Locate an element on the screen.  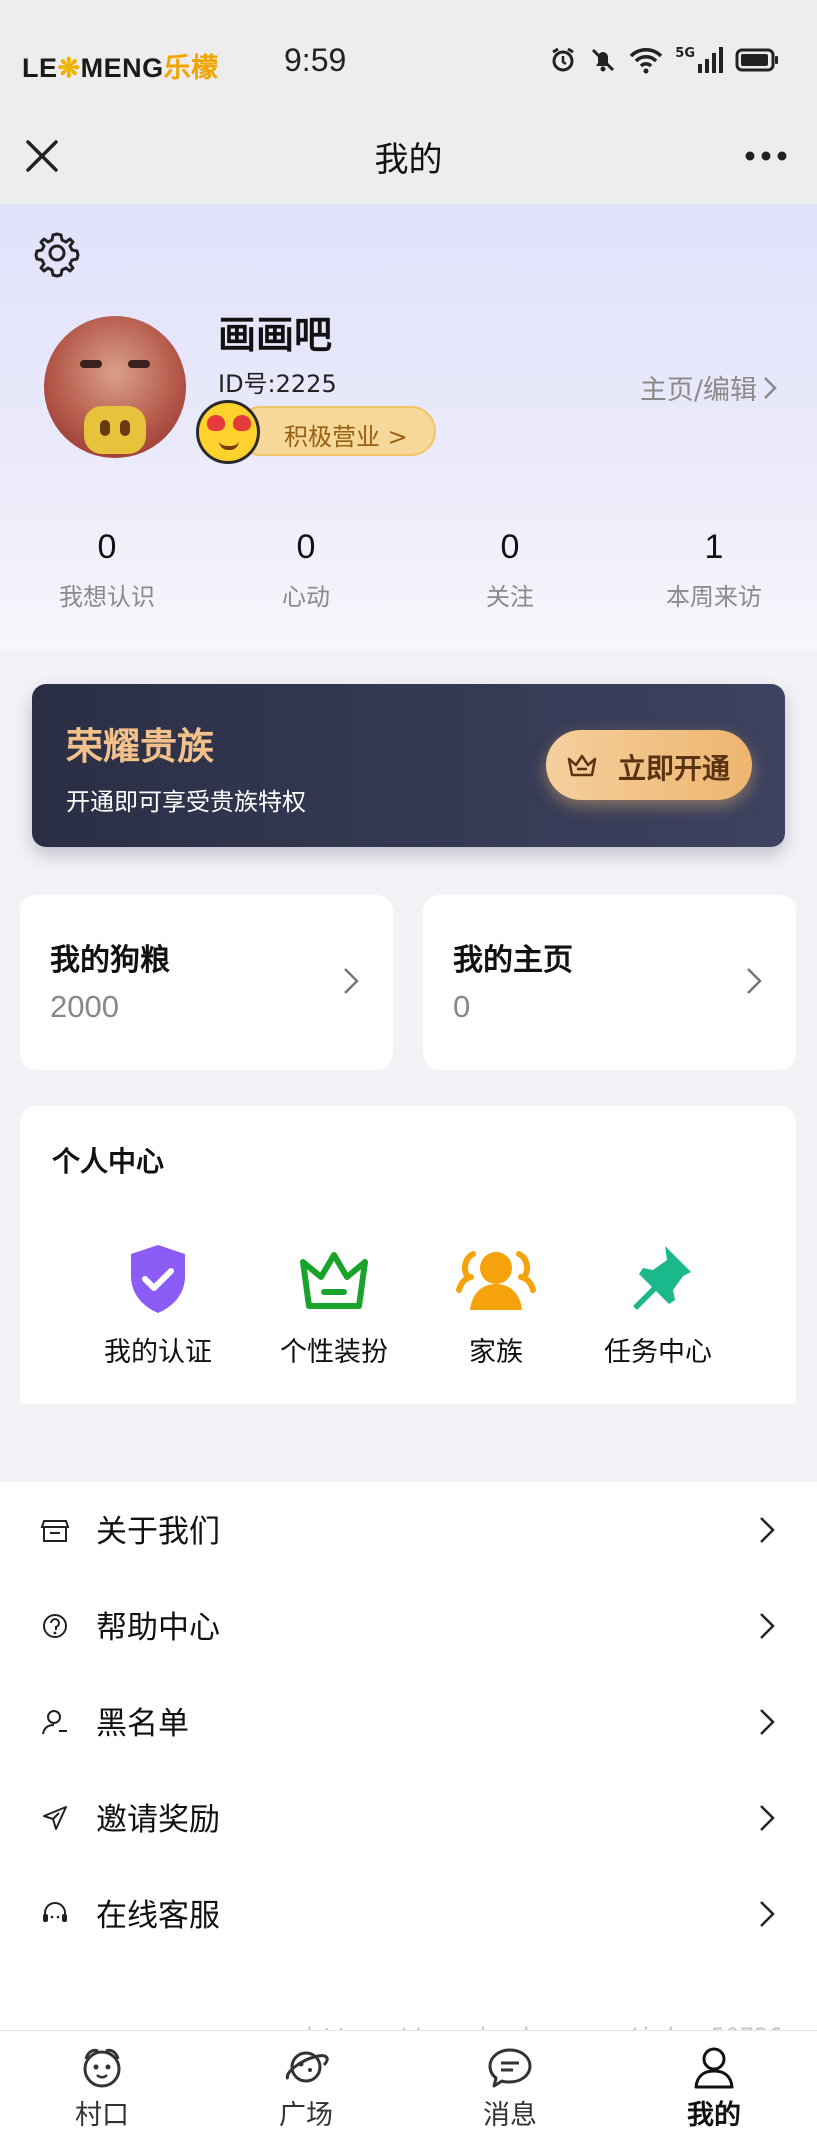
center-item-label: 我的认证 is located at coordinates (158, 1352).